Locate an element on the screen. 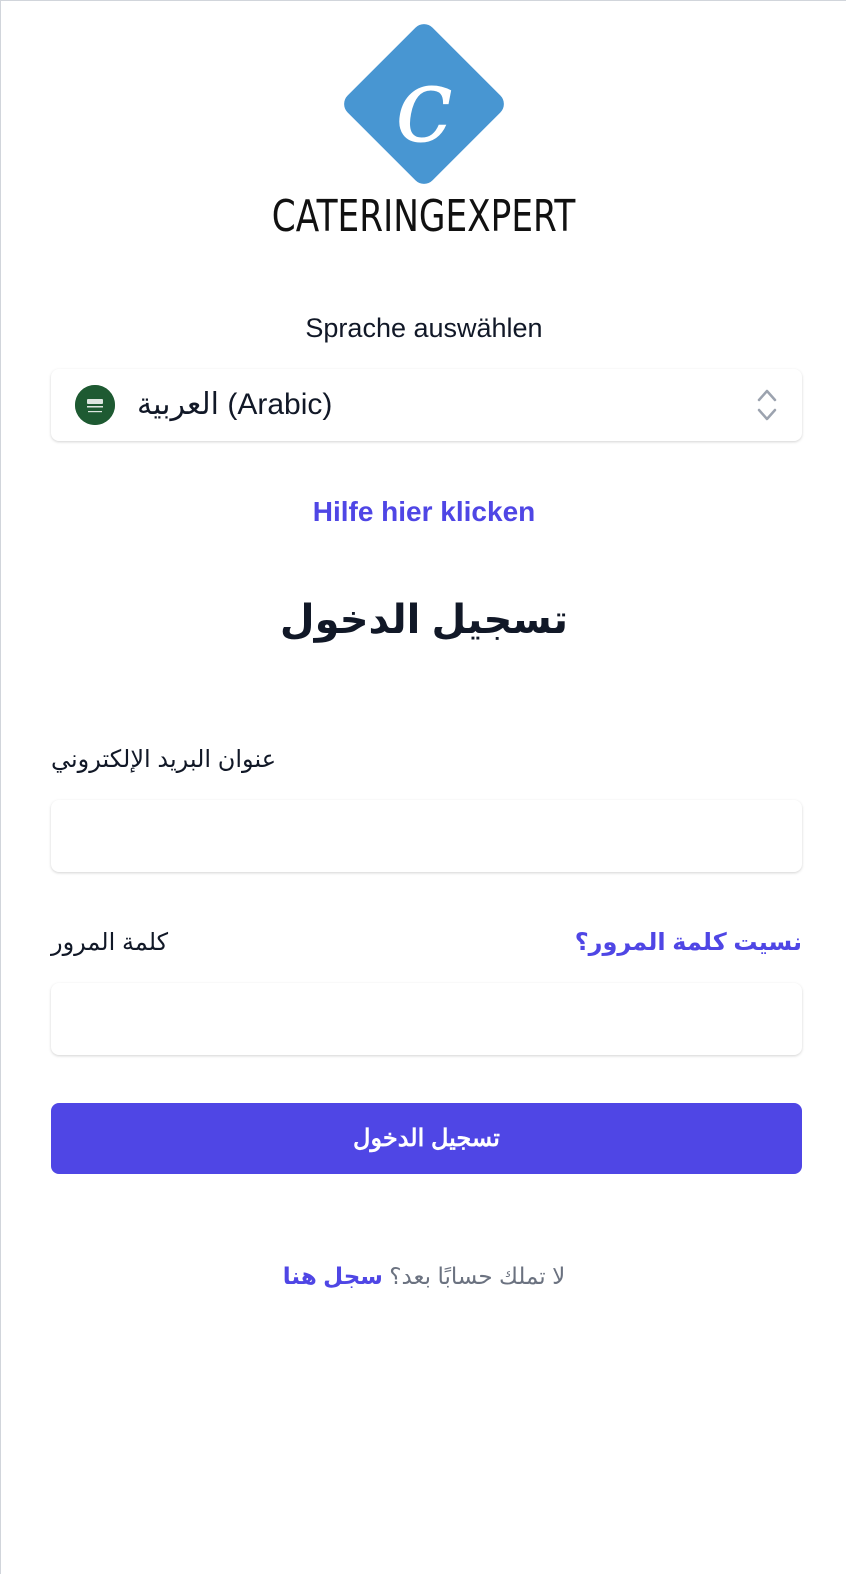 The height and width of the screenshot is (1574, 846). register-link: سجل هنا is located at coordinates (333, 1276).